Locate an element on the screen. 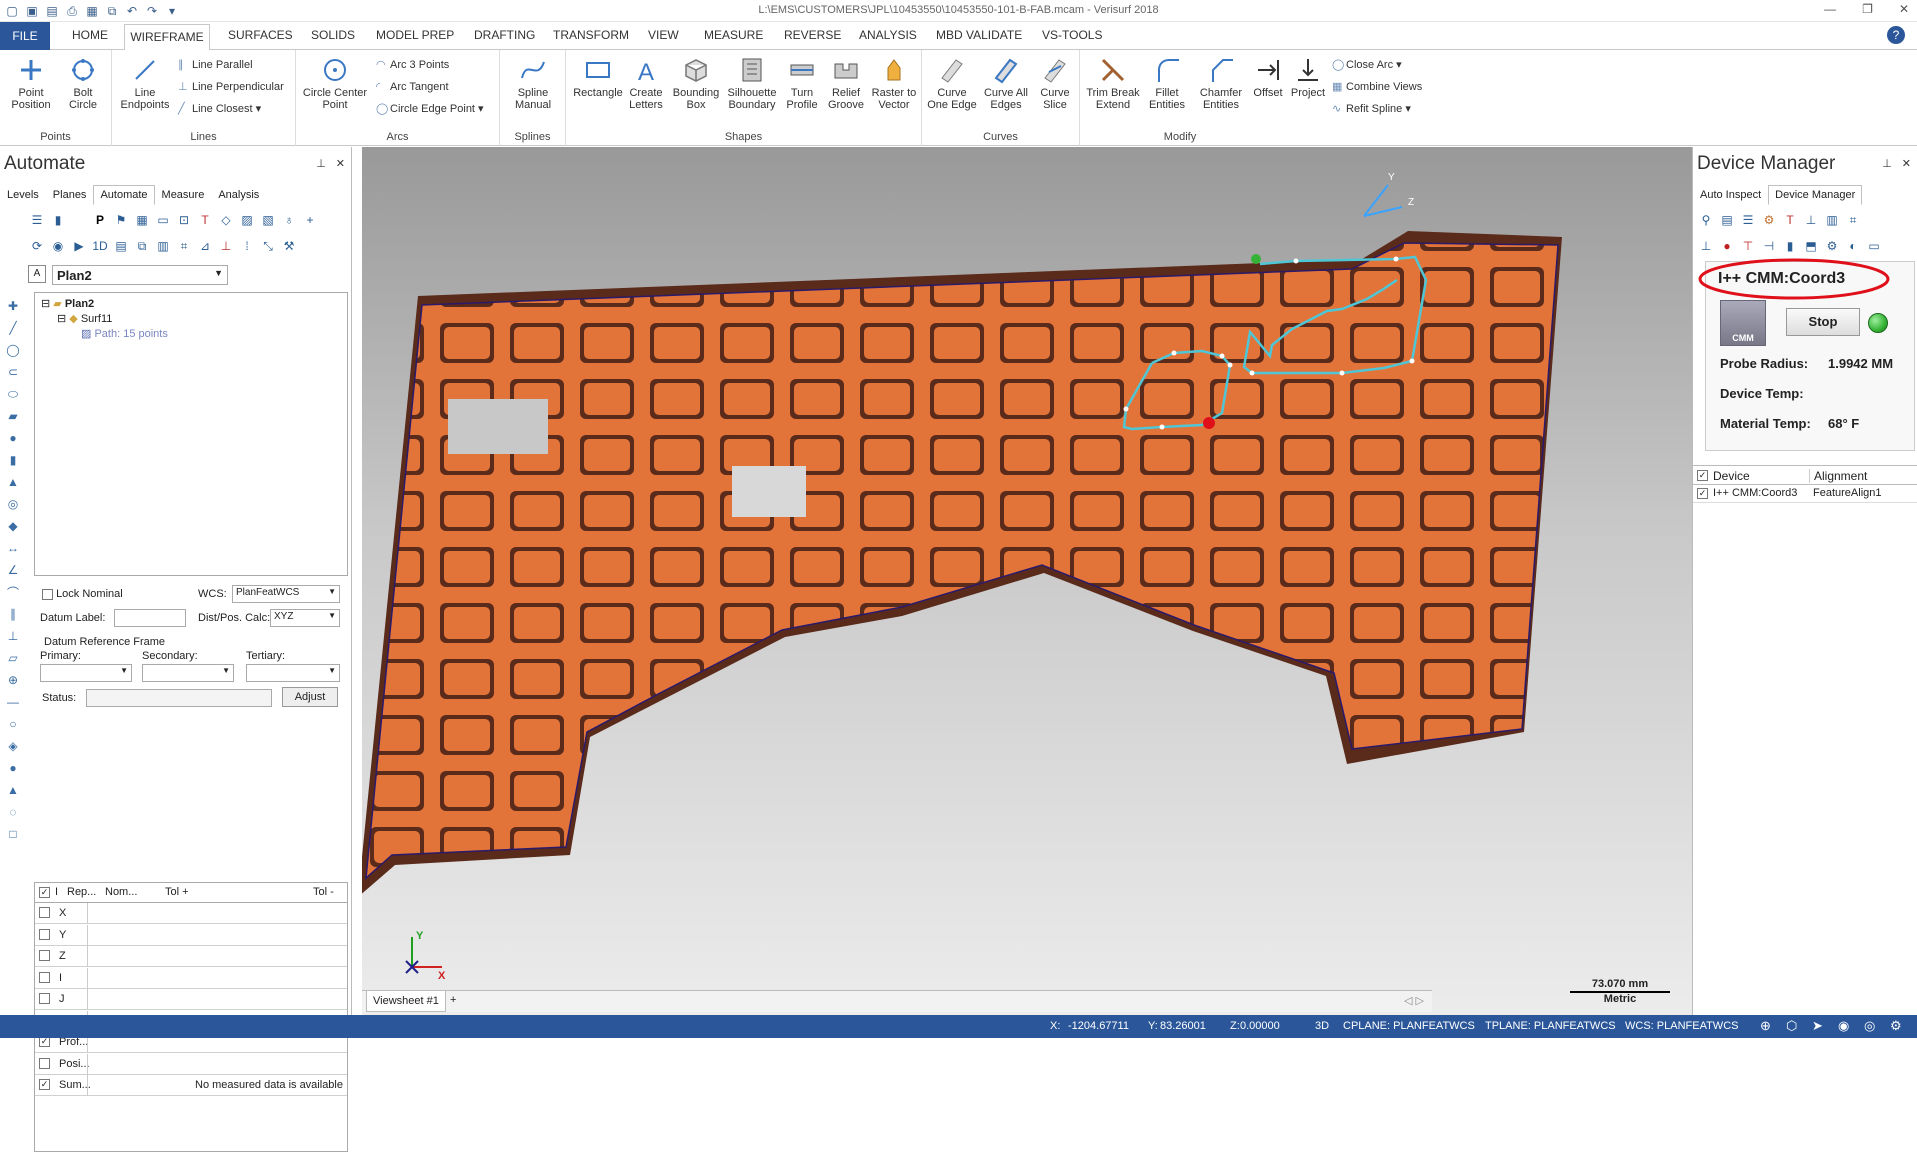  collapse-icon: ⊟ is located at coordinates (61, 319).